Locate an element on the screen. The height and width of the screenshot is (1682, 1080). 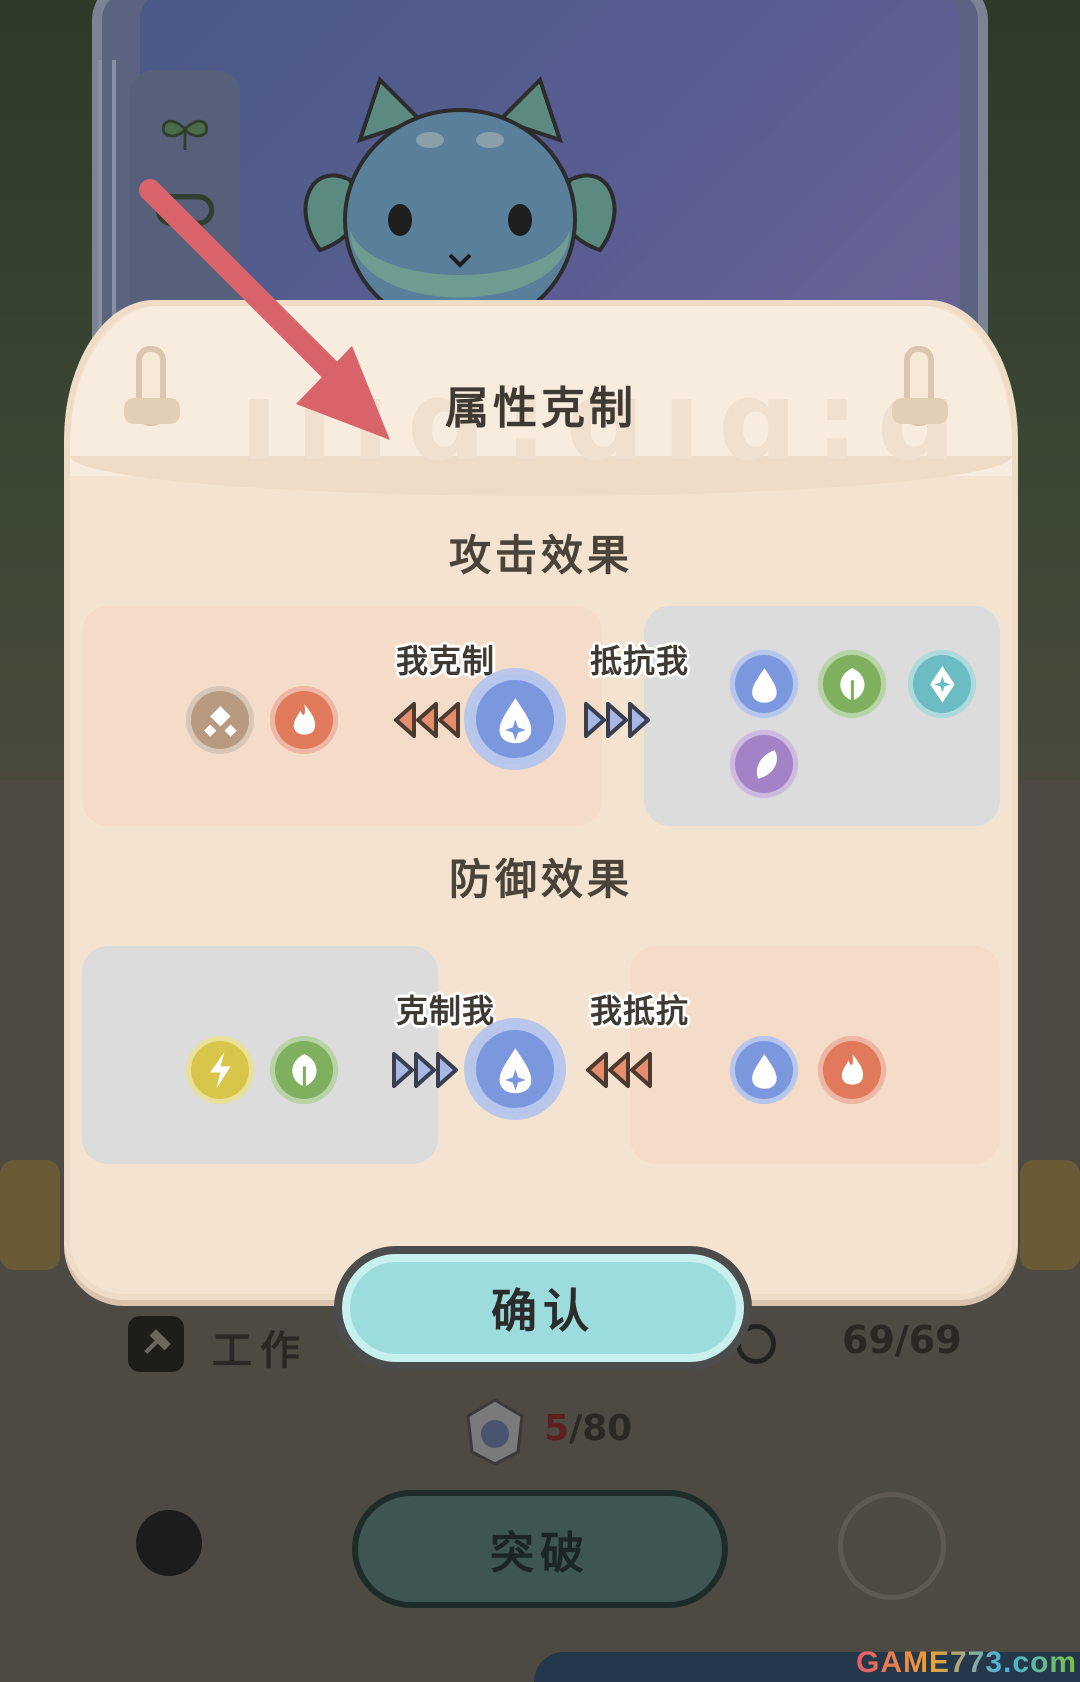
level-counter: 5/80 is located at coordinates (588, 1428).